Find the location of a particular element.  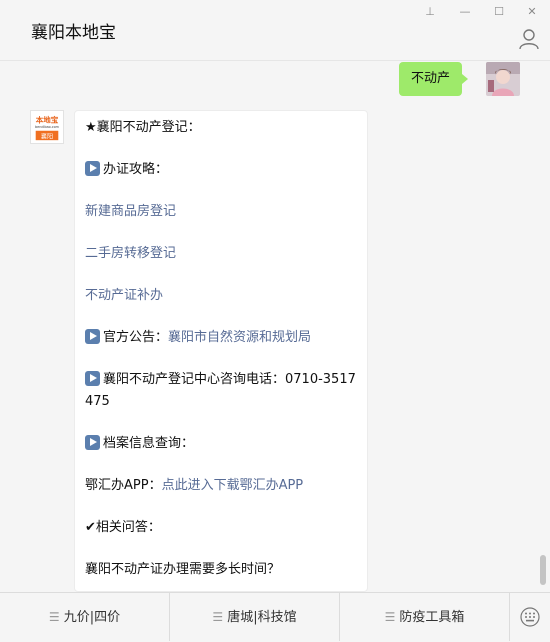

minimize-button: — is located at coordinates (465, 12).